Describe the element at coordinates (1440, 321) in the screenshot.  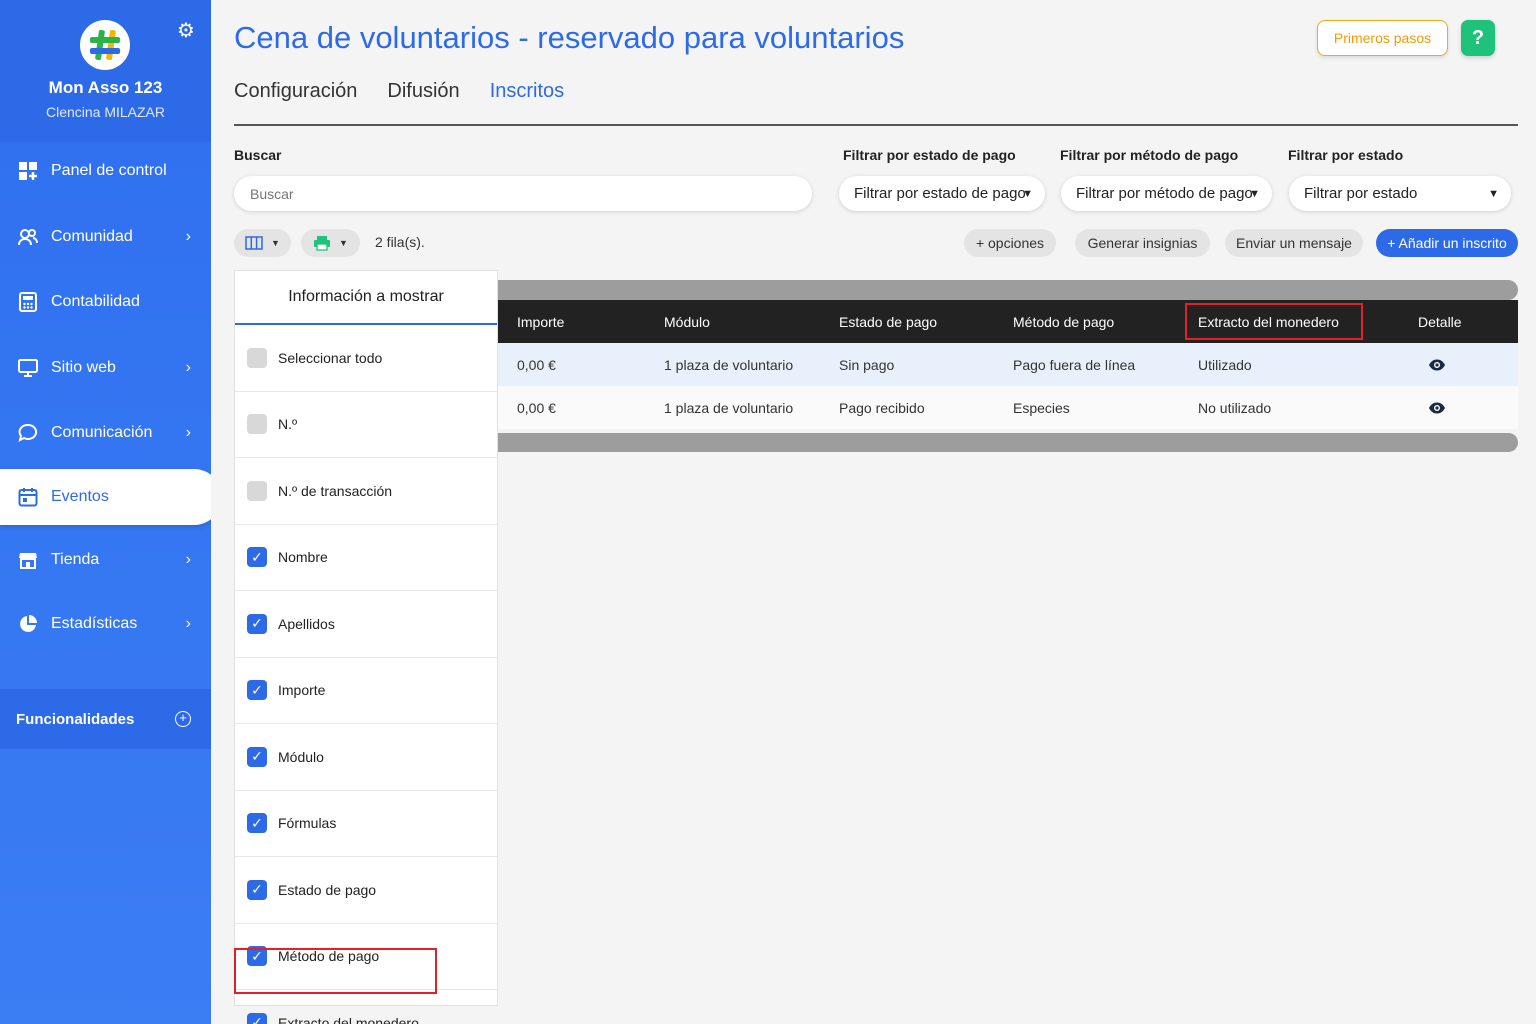
I see `column-header-detail: Detalle` at that location.